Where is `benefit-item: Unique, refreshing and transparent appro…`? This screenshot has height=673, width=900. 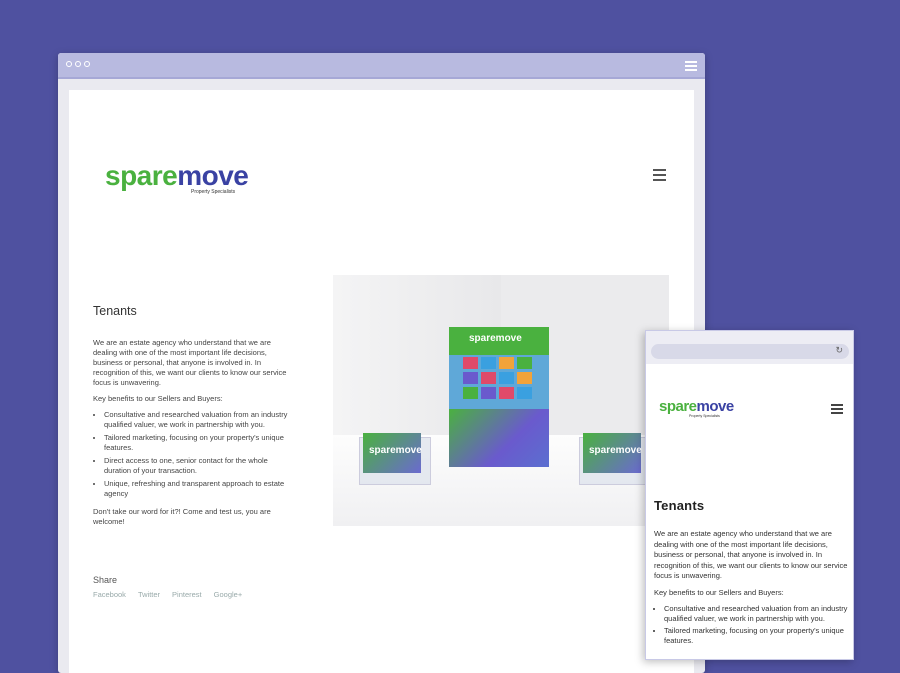 benefit-item: Unique, refreshing and transparent appro… is located at coordinates (198, 489).